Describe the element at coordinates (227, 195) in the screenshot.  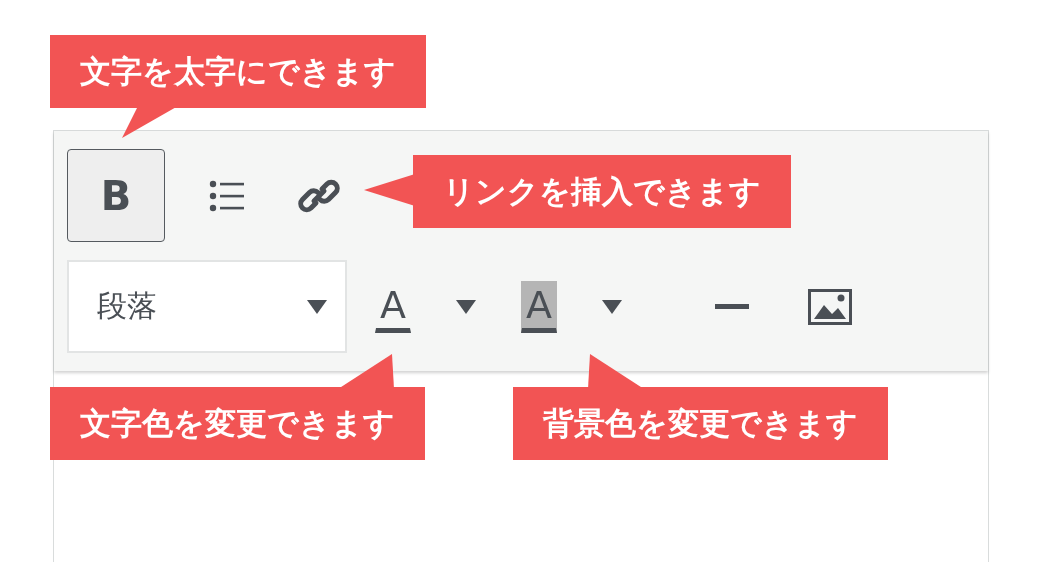
I see `list-icon` at that location.